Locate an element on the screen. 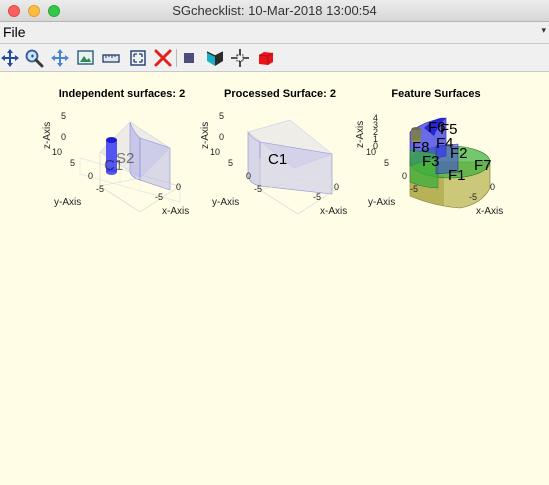 The width and height of the screenshot is (549, 485). toolbar-separator is located at coordinates (176, 58).